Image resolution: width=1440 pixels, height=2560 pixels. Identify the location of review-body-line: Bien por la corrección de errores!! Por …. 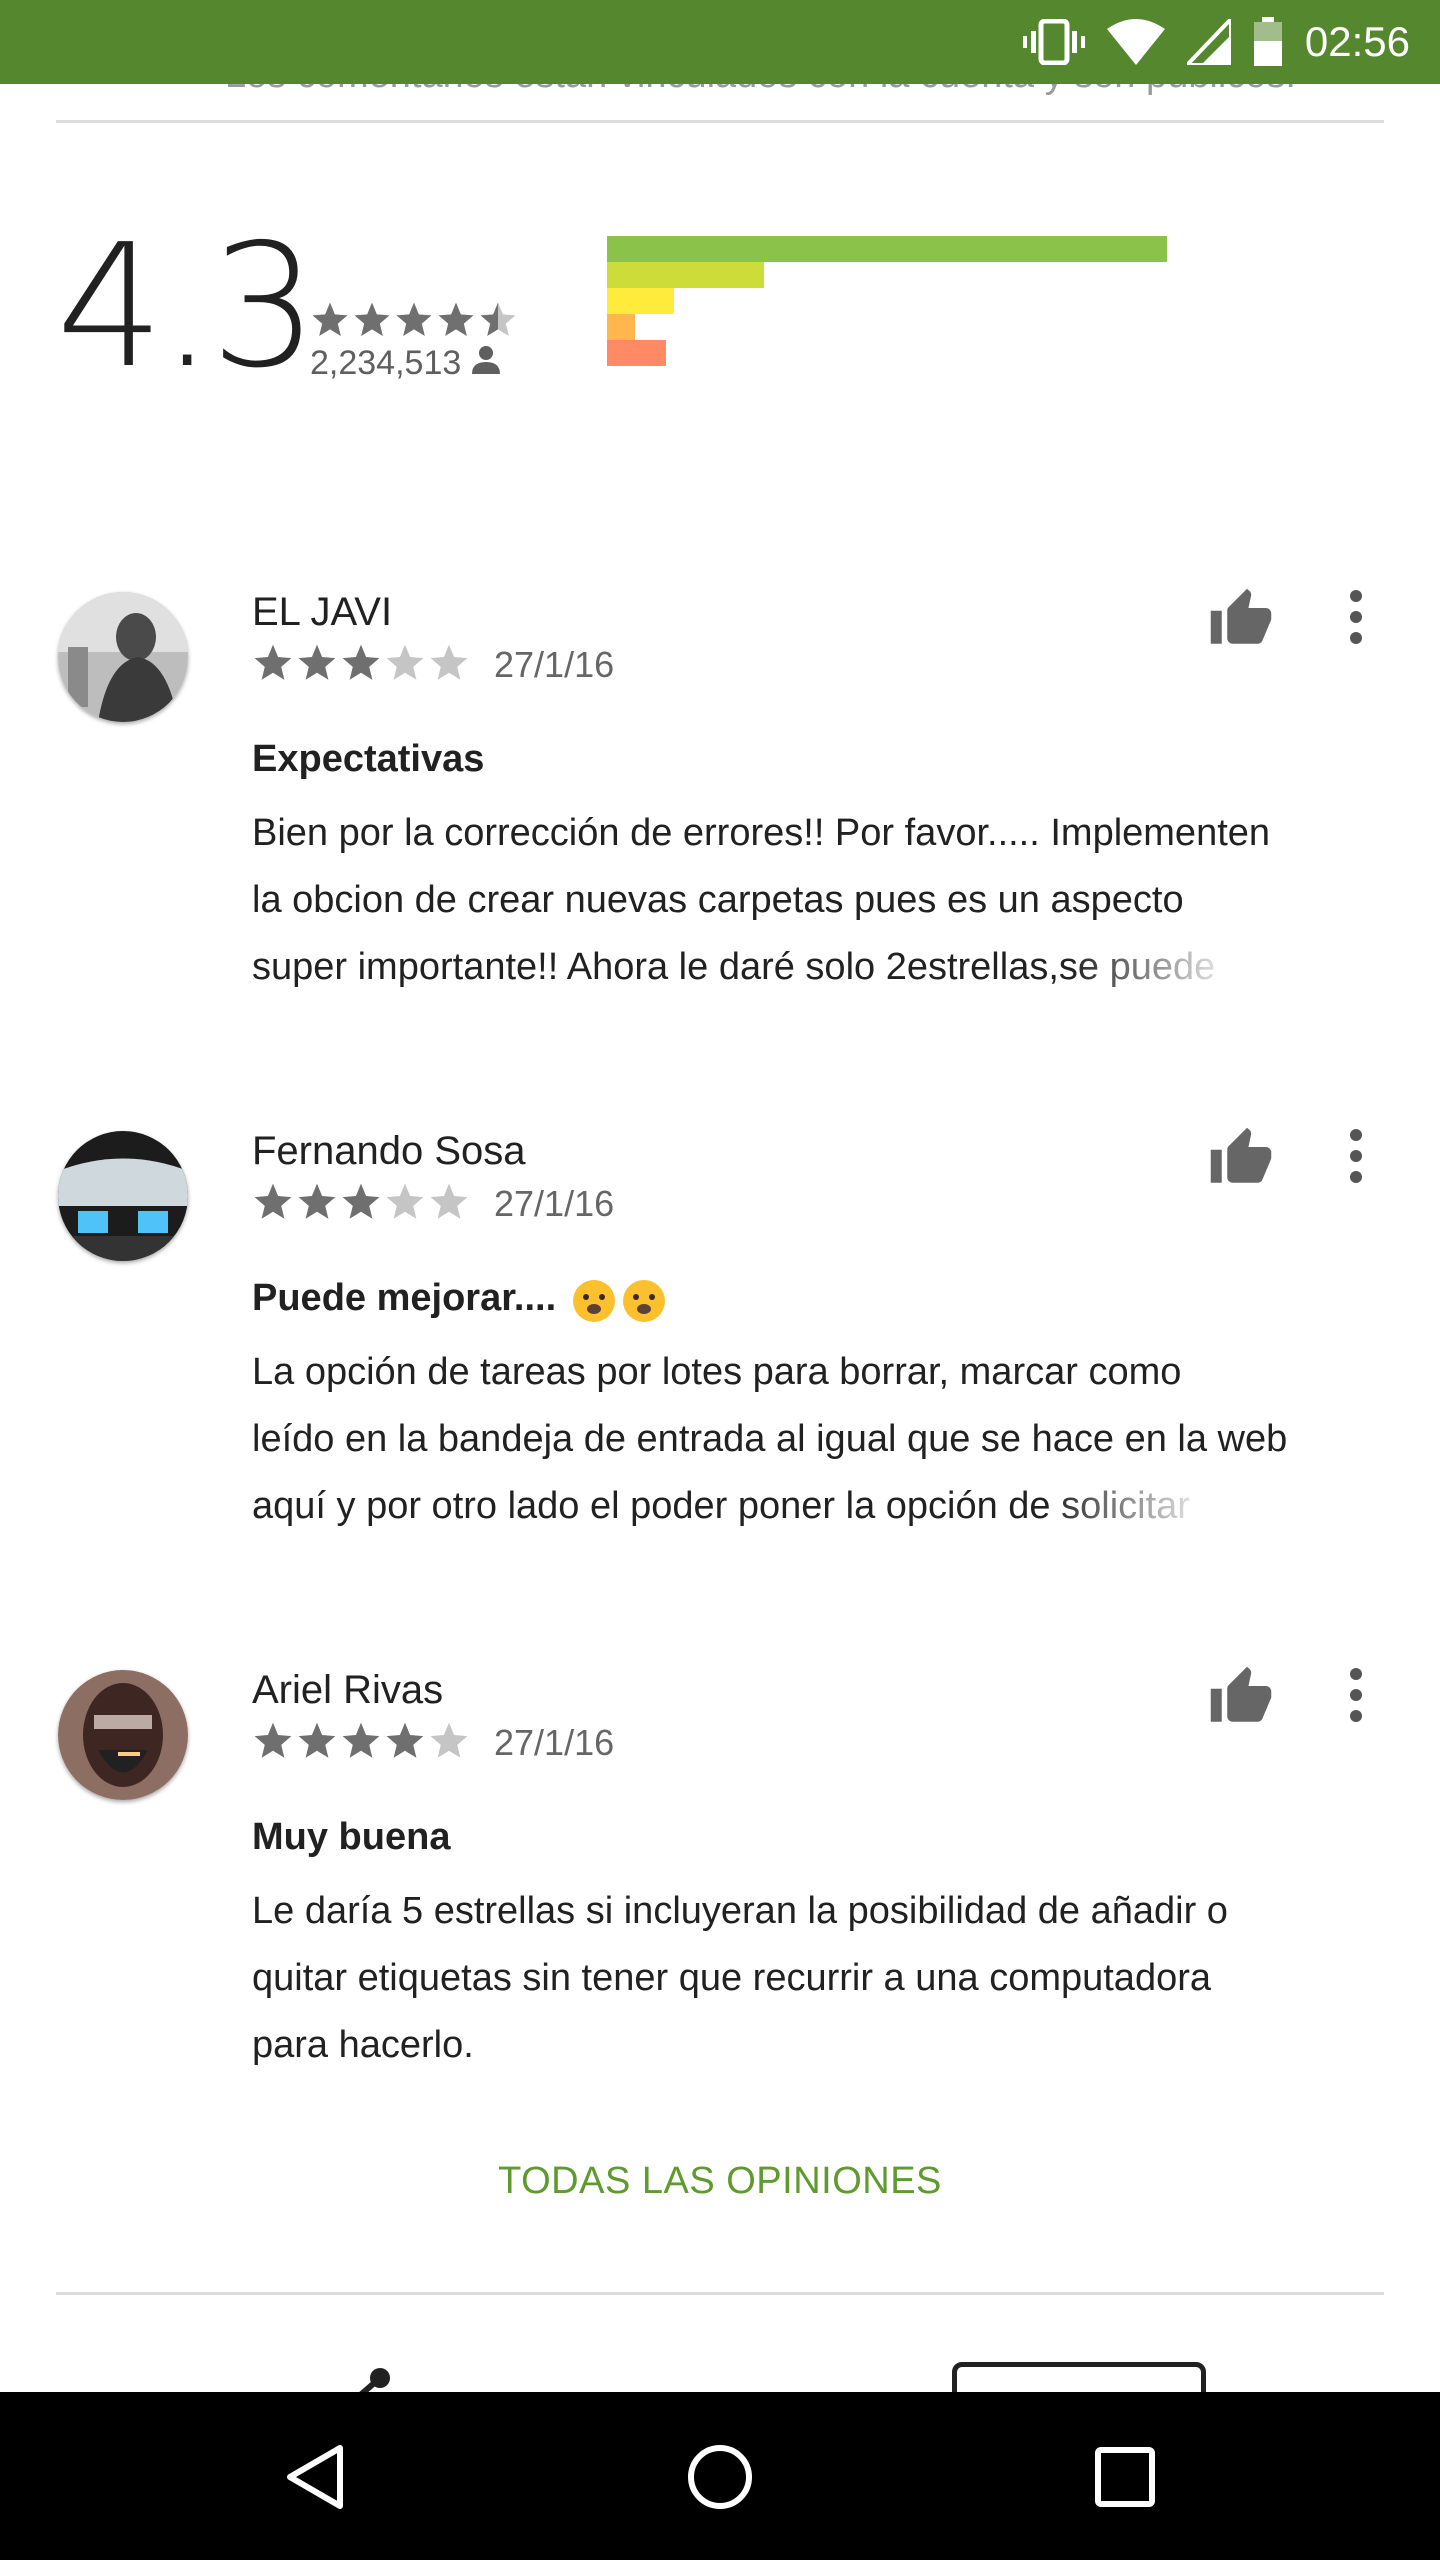
(761, 833).